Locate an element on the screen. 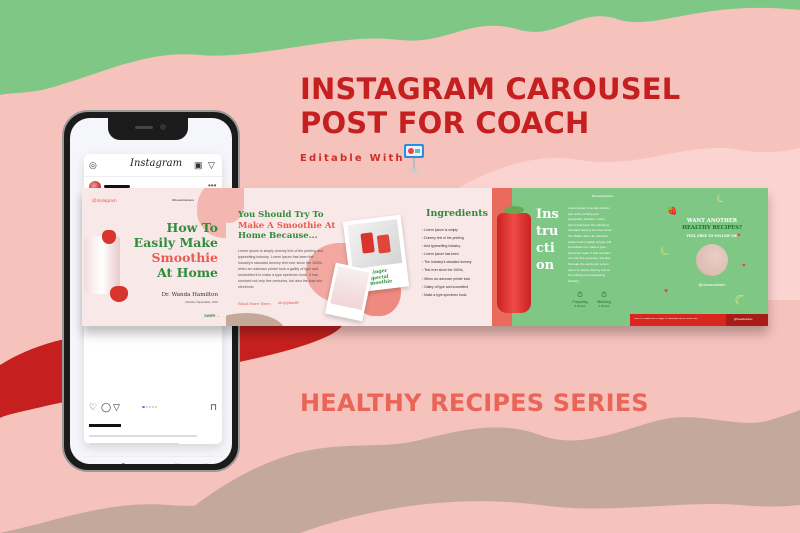  read-more-label: Read More Here : is located at coordinates (255, 303).